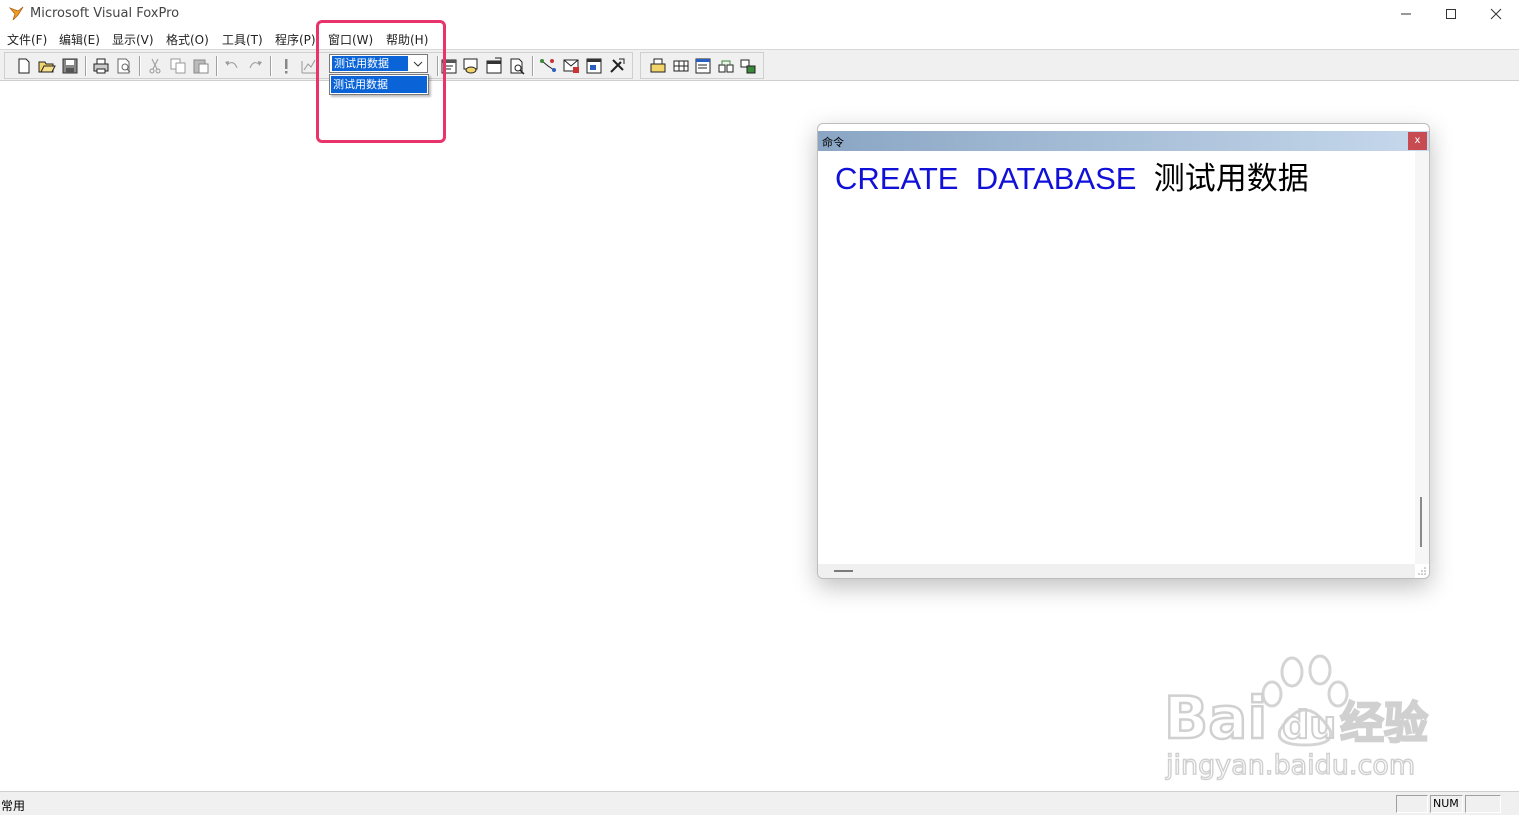  I want to click on report-button, so click(658, 66).